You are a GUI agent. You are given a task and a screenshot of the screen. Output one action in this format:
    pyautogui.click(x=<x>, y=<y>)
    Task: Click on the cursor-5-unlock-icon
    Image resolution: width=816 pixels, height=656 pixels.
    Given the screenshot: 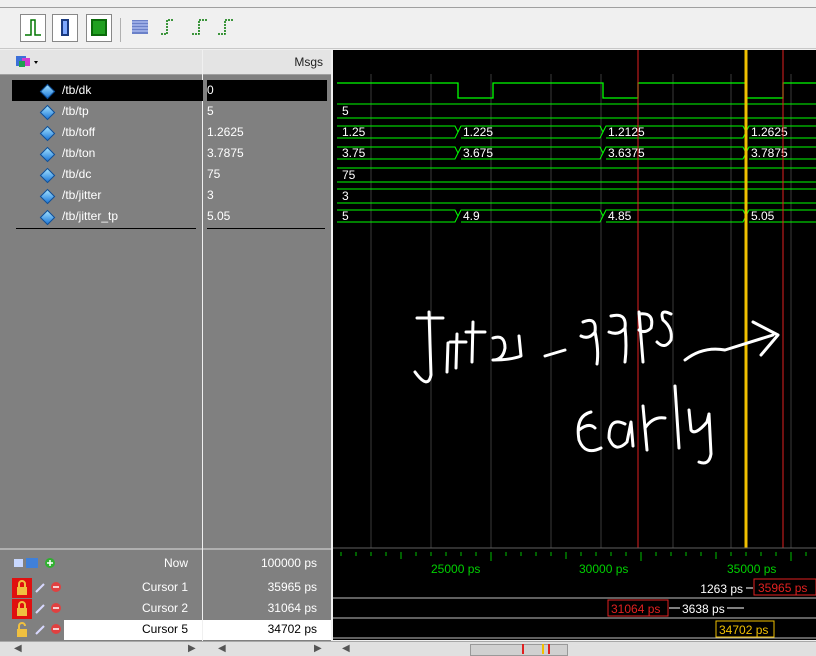 What is the action you would take?
    pyautogui.click(x=24, y=631)
    